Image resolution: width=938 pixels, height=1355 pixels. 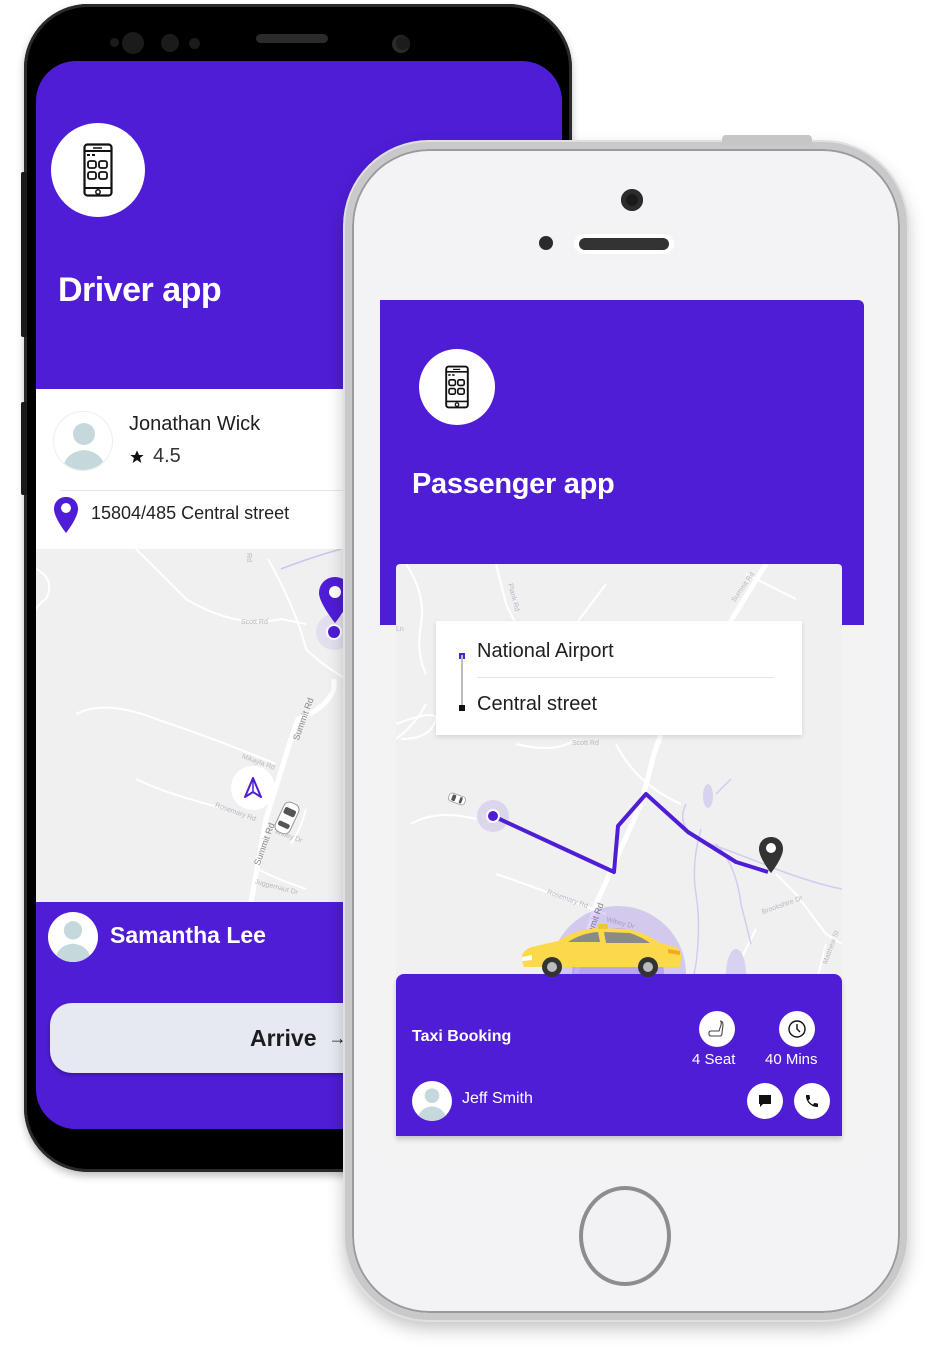 I want to click on navigate-button, so click(x=253, y=788).